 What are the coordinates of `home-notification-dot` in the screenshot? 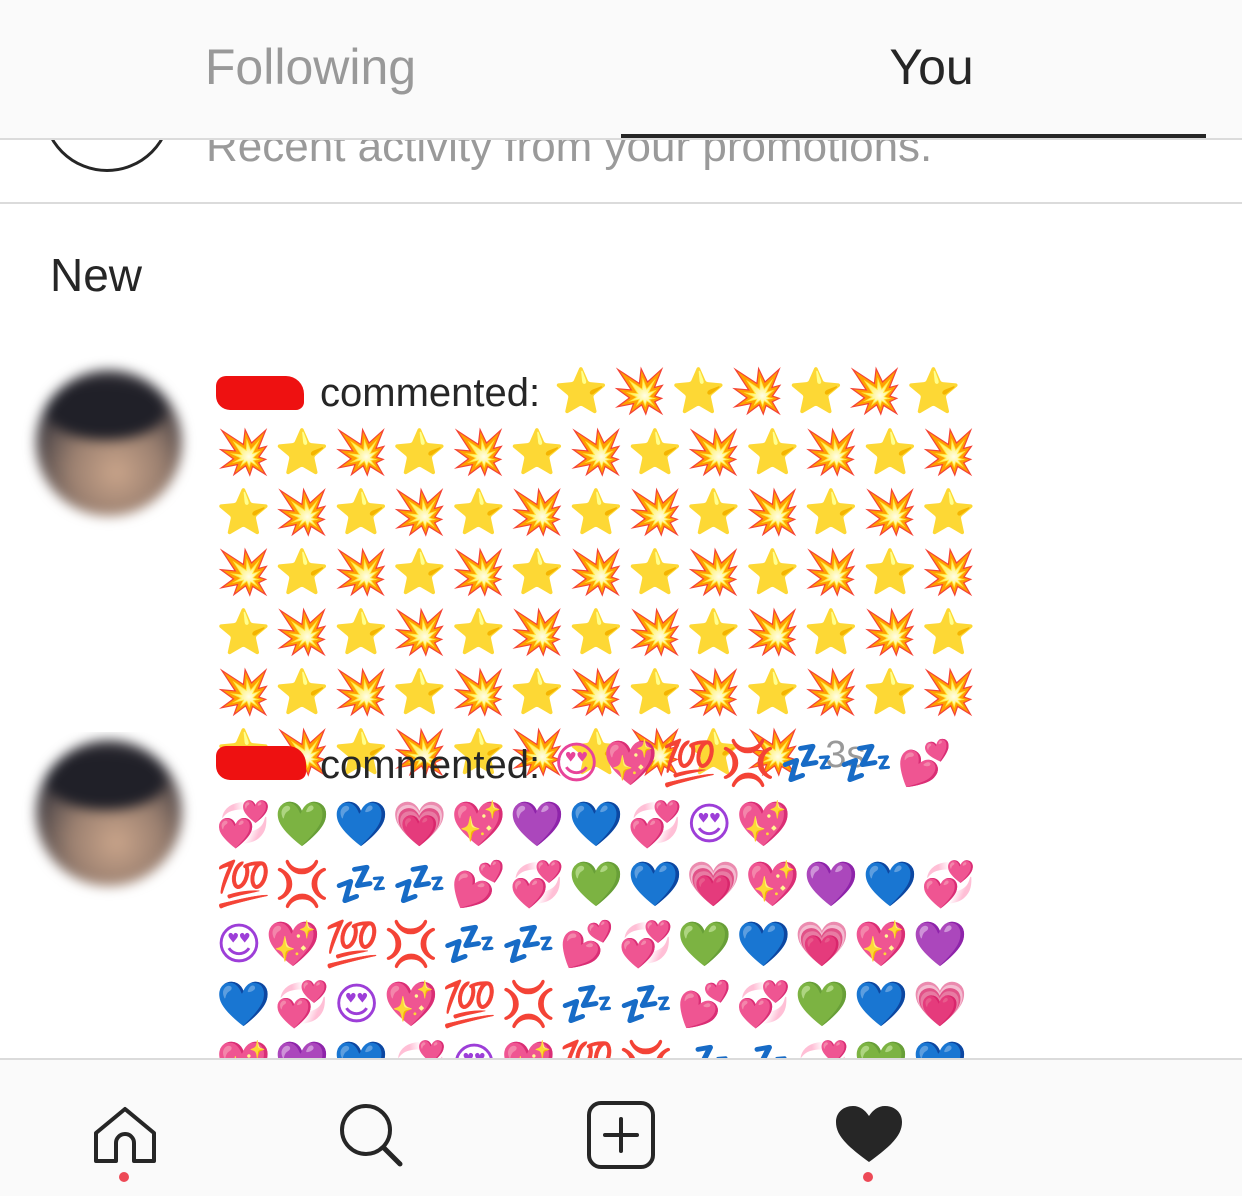 It's located at (124, 1177).